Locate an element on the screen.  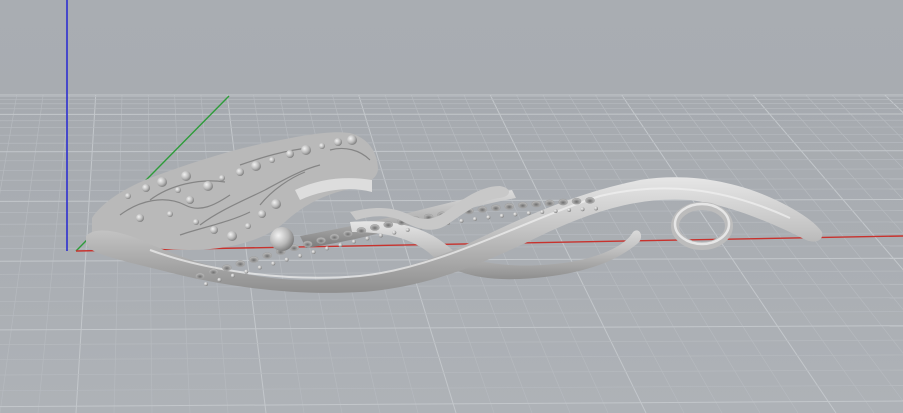
pendant-joint-bead is located at coordinates (282, 239).